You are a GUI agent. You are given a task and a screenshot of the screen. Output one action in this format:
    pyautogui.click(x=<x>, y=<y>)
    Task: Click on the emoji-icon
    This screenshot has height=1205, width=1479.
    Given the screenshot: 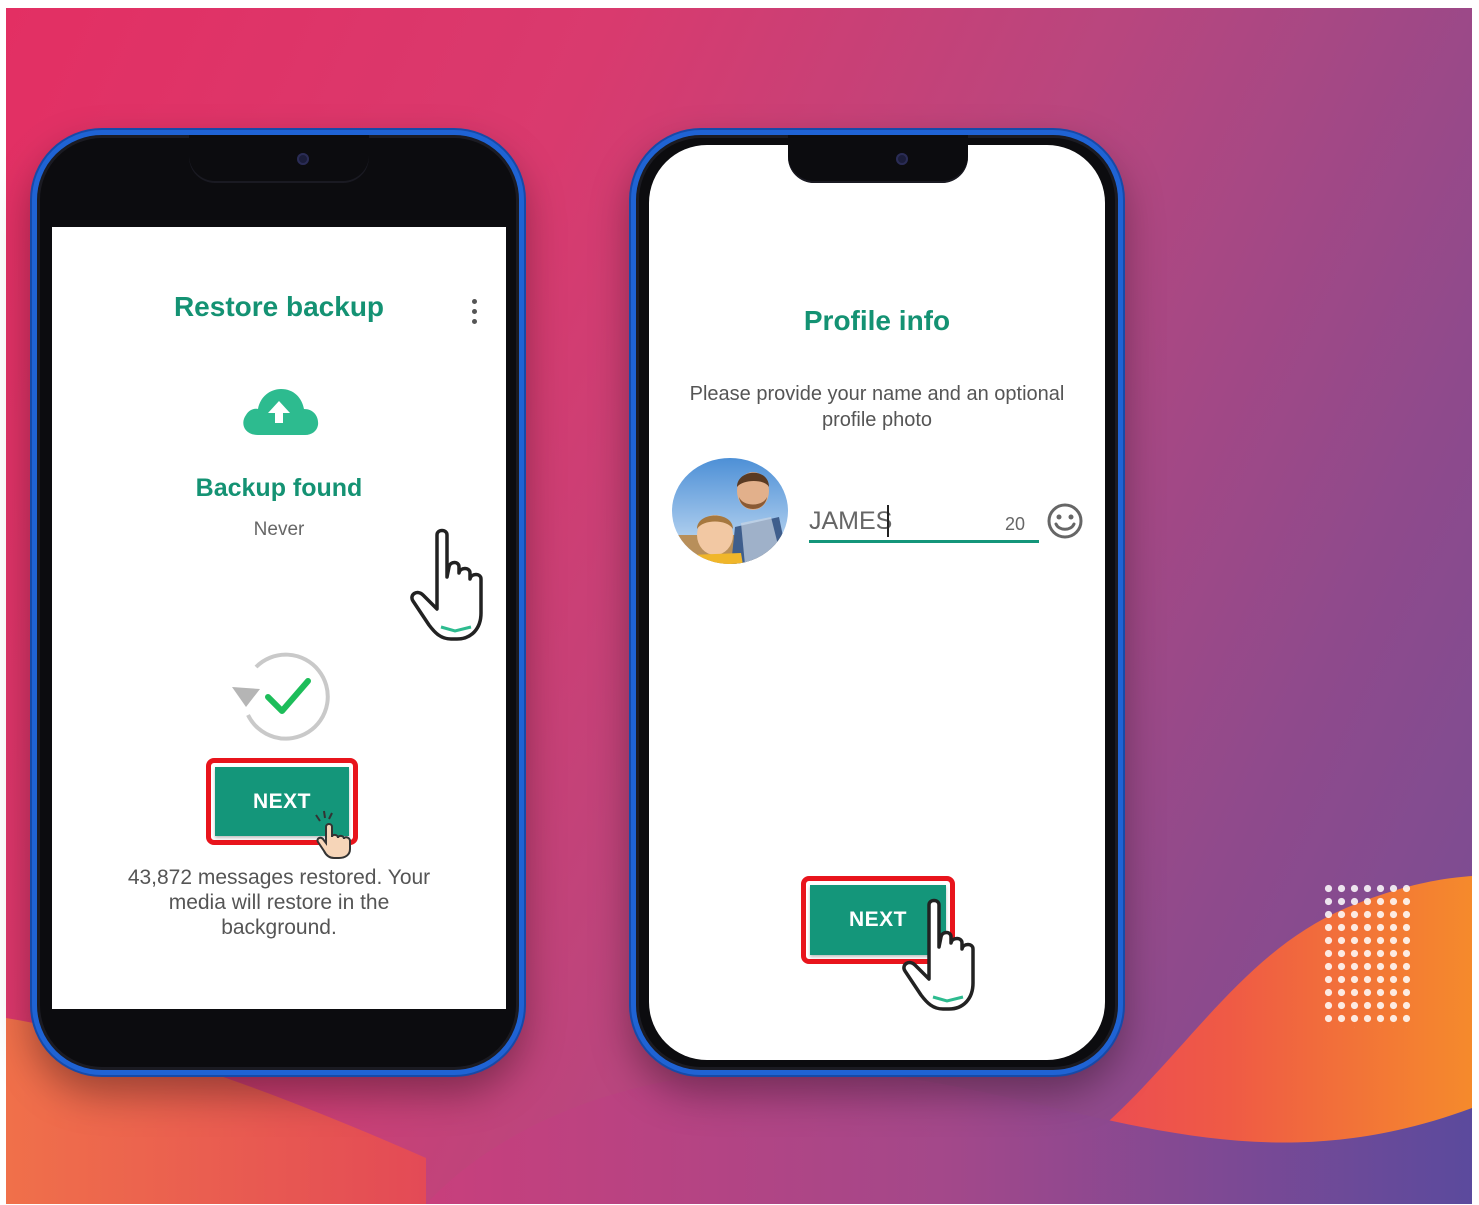 What is the action you would take?
    pyautogui.click(x=1065, y=521)
    